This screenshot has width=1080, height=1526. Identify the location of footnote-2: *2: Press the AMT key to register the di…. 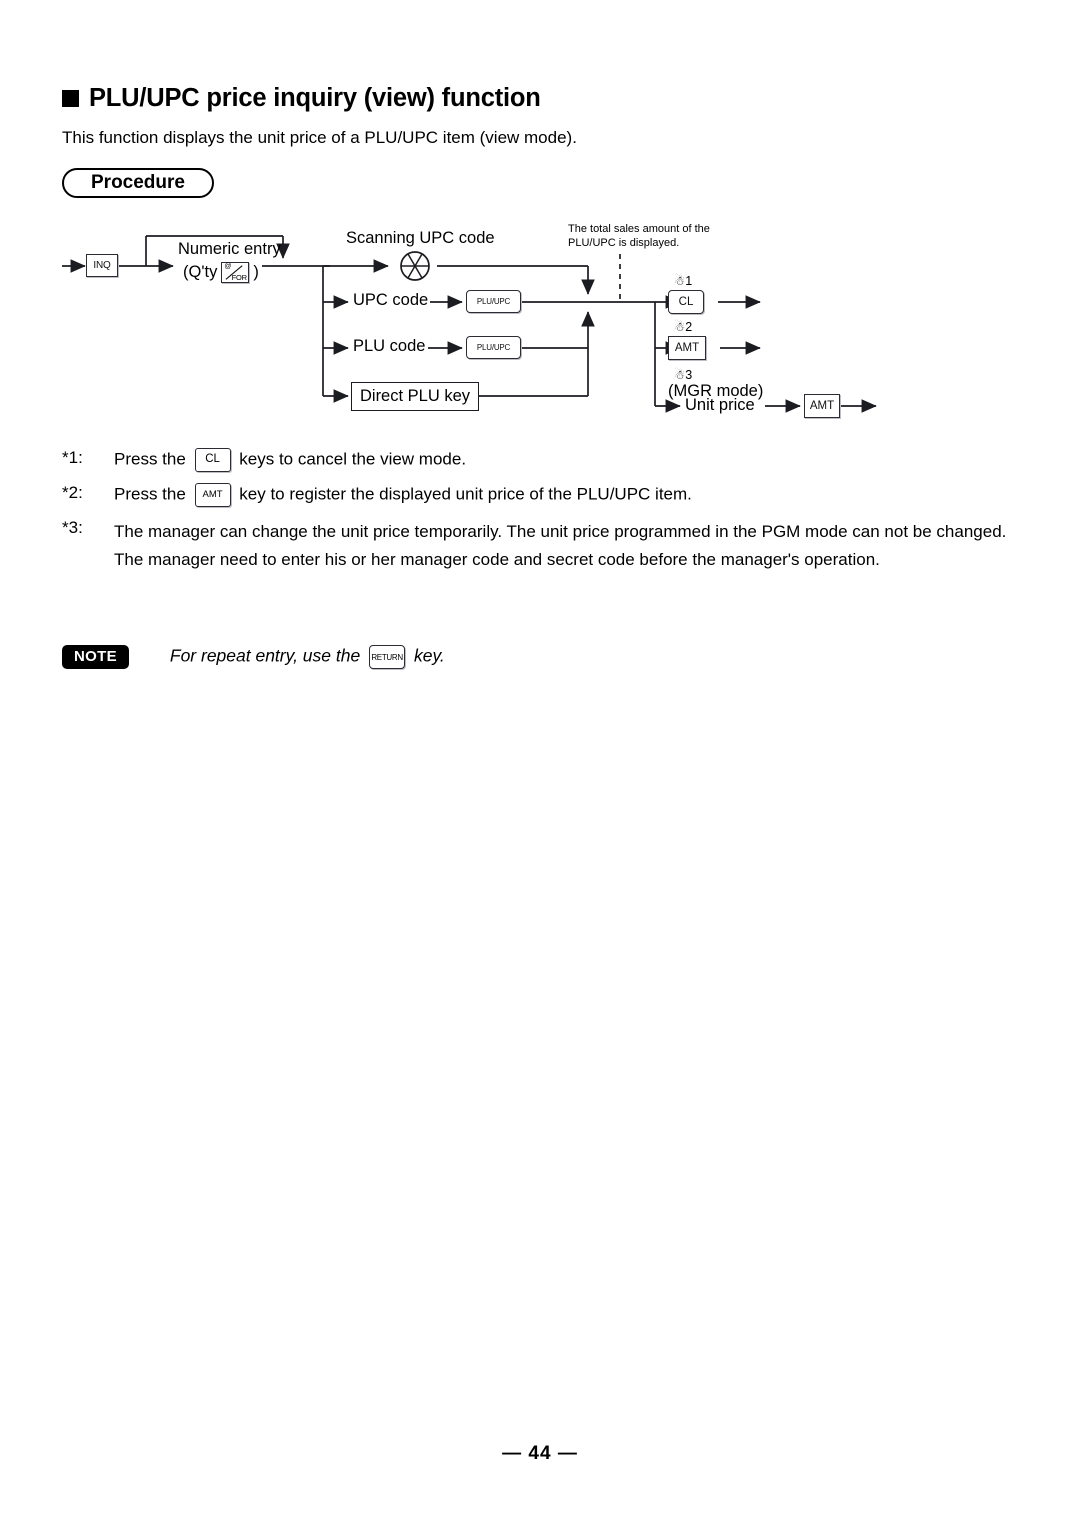
(546, 495).